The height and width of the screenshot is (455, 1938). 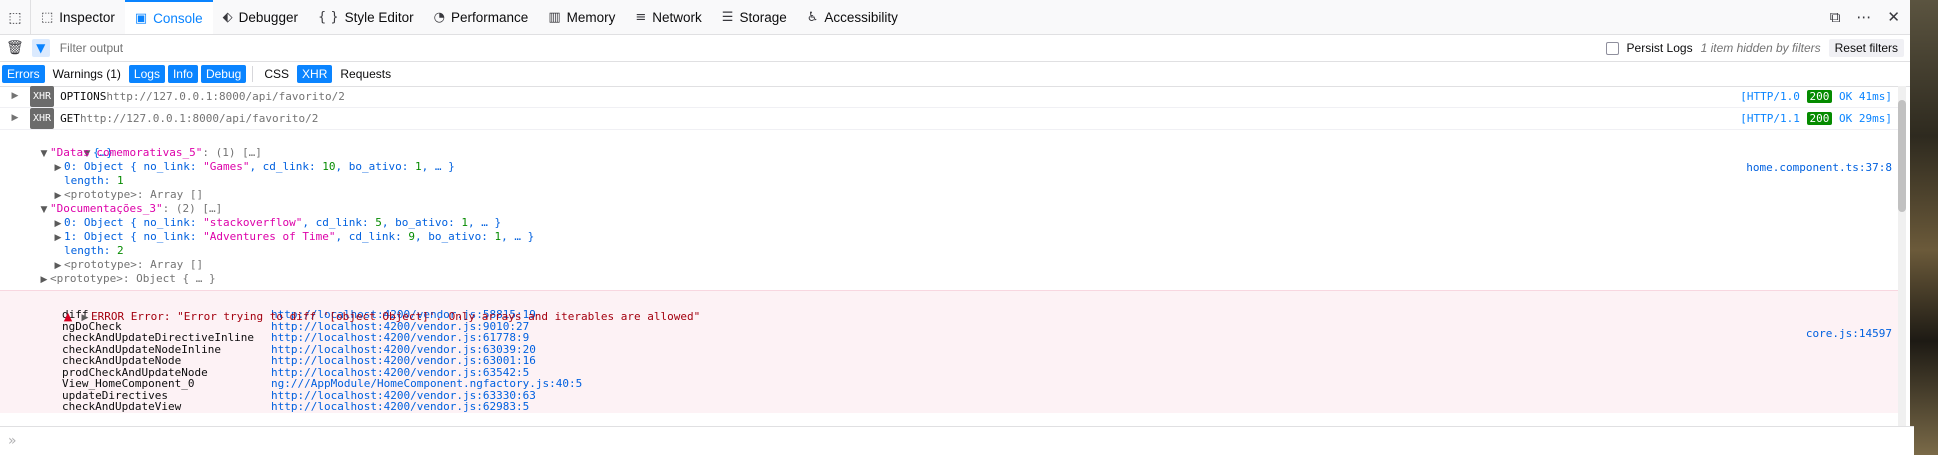 I want to click on item-number: 1, so click(x=418, y=166).